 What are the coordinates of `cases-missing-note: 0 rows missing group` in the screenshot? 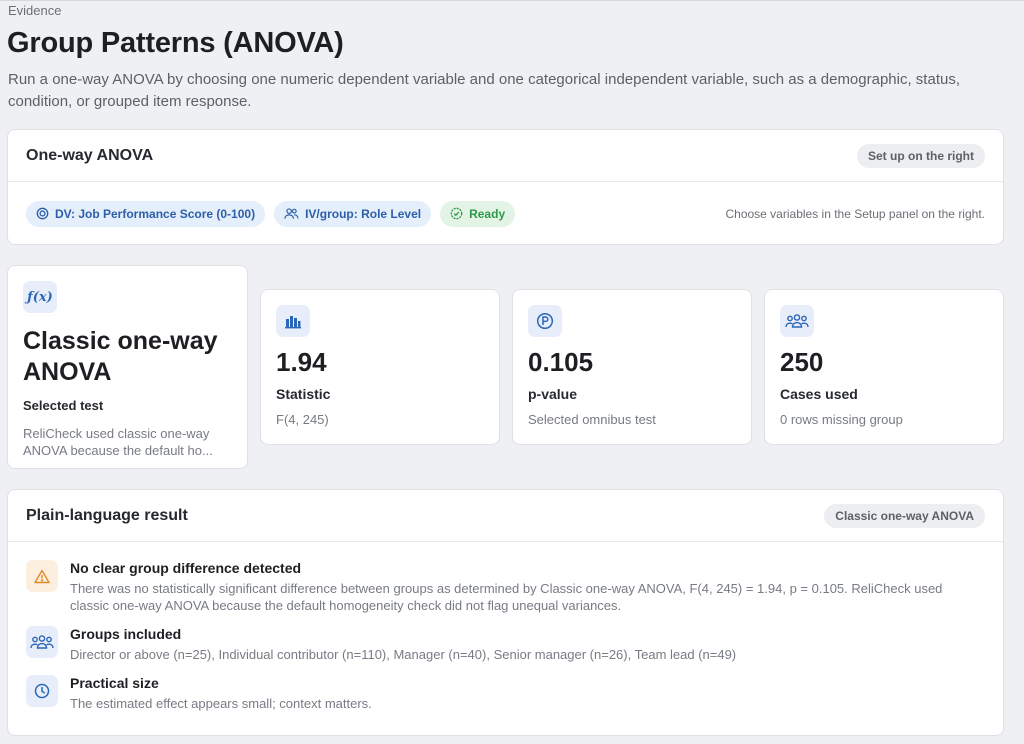 It's located at (841, 419).